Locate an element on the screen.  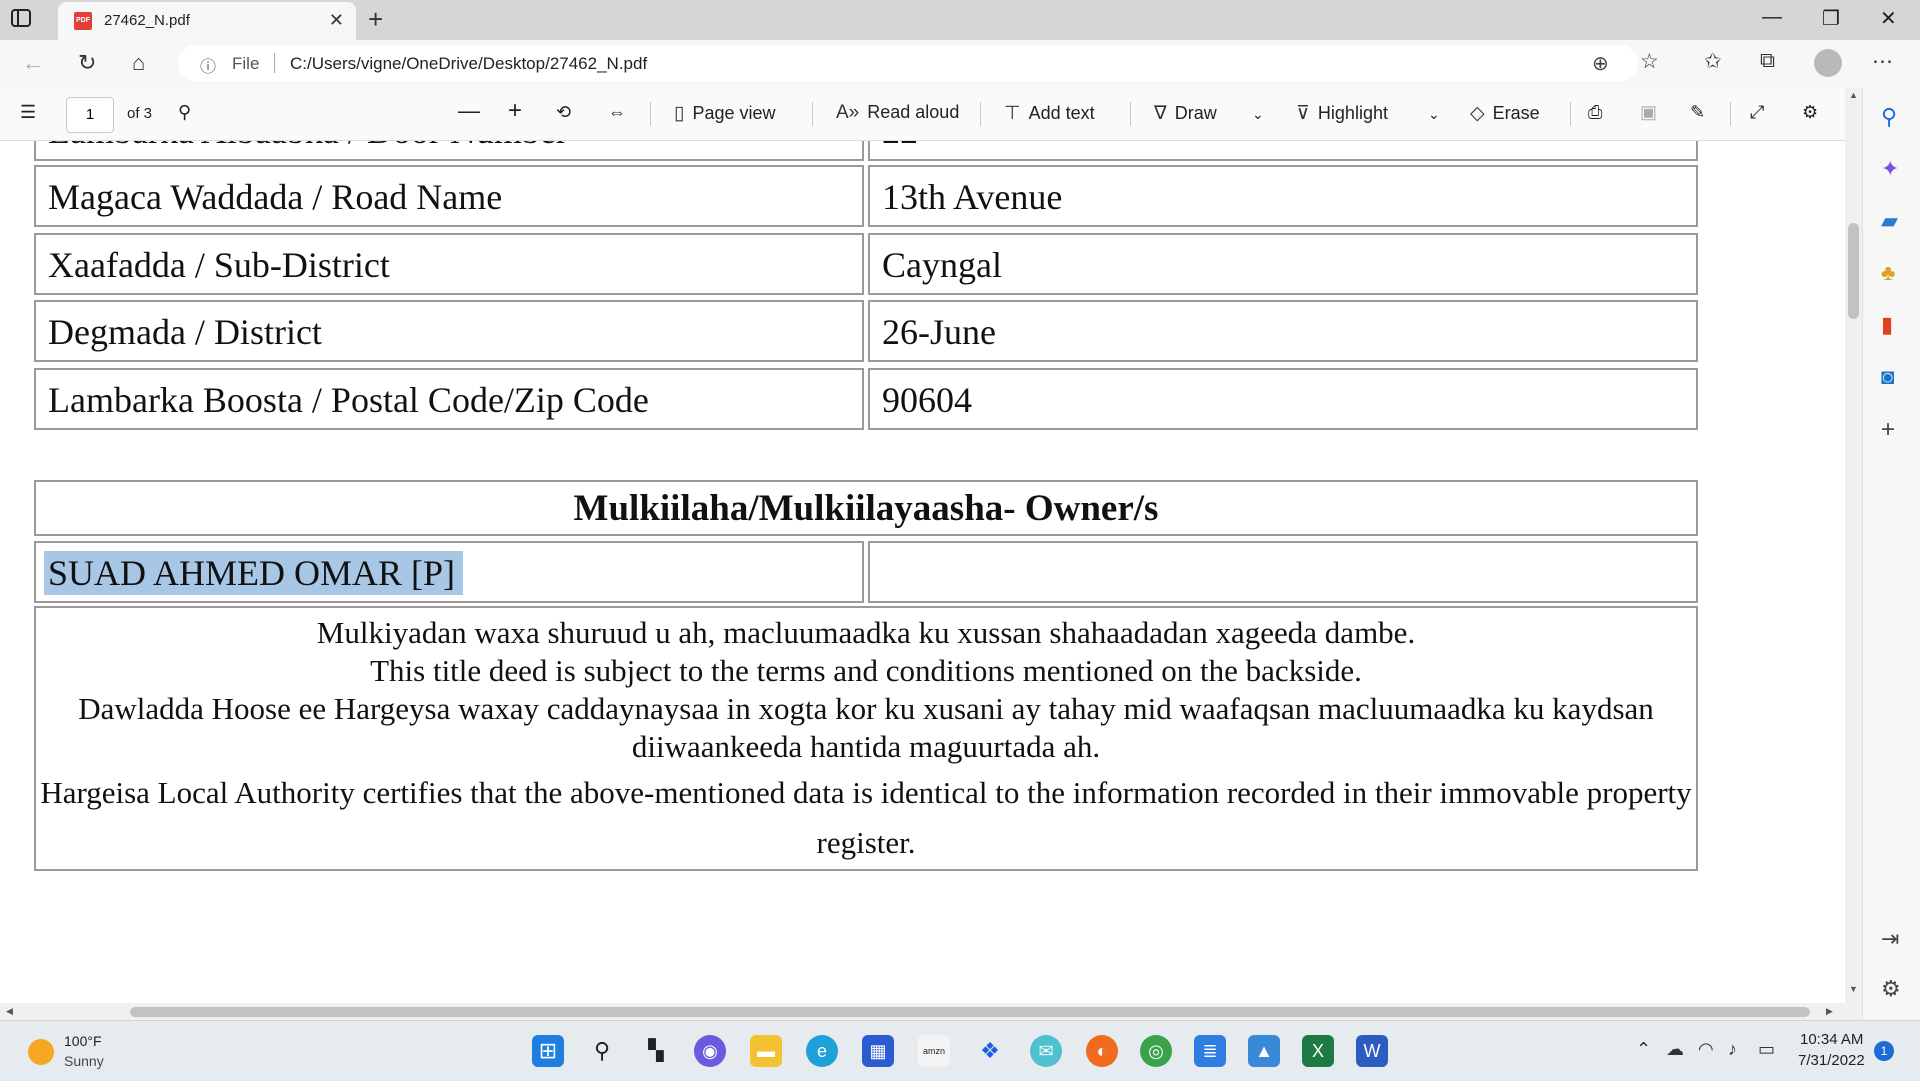
highlight-options-chevron-icon: ⌄ is located at coordinates (1434, 114).